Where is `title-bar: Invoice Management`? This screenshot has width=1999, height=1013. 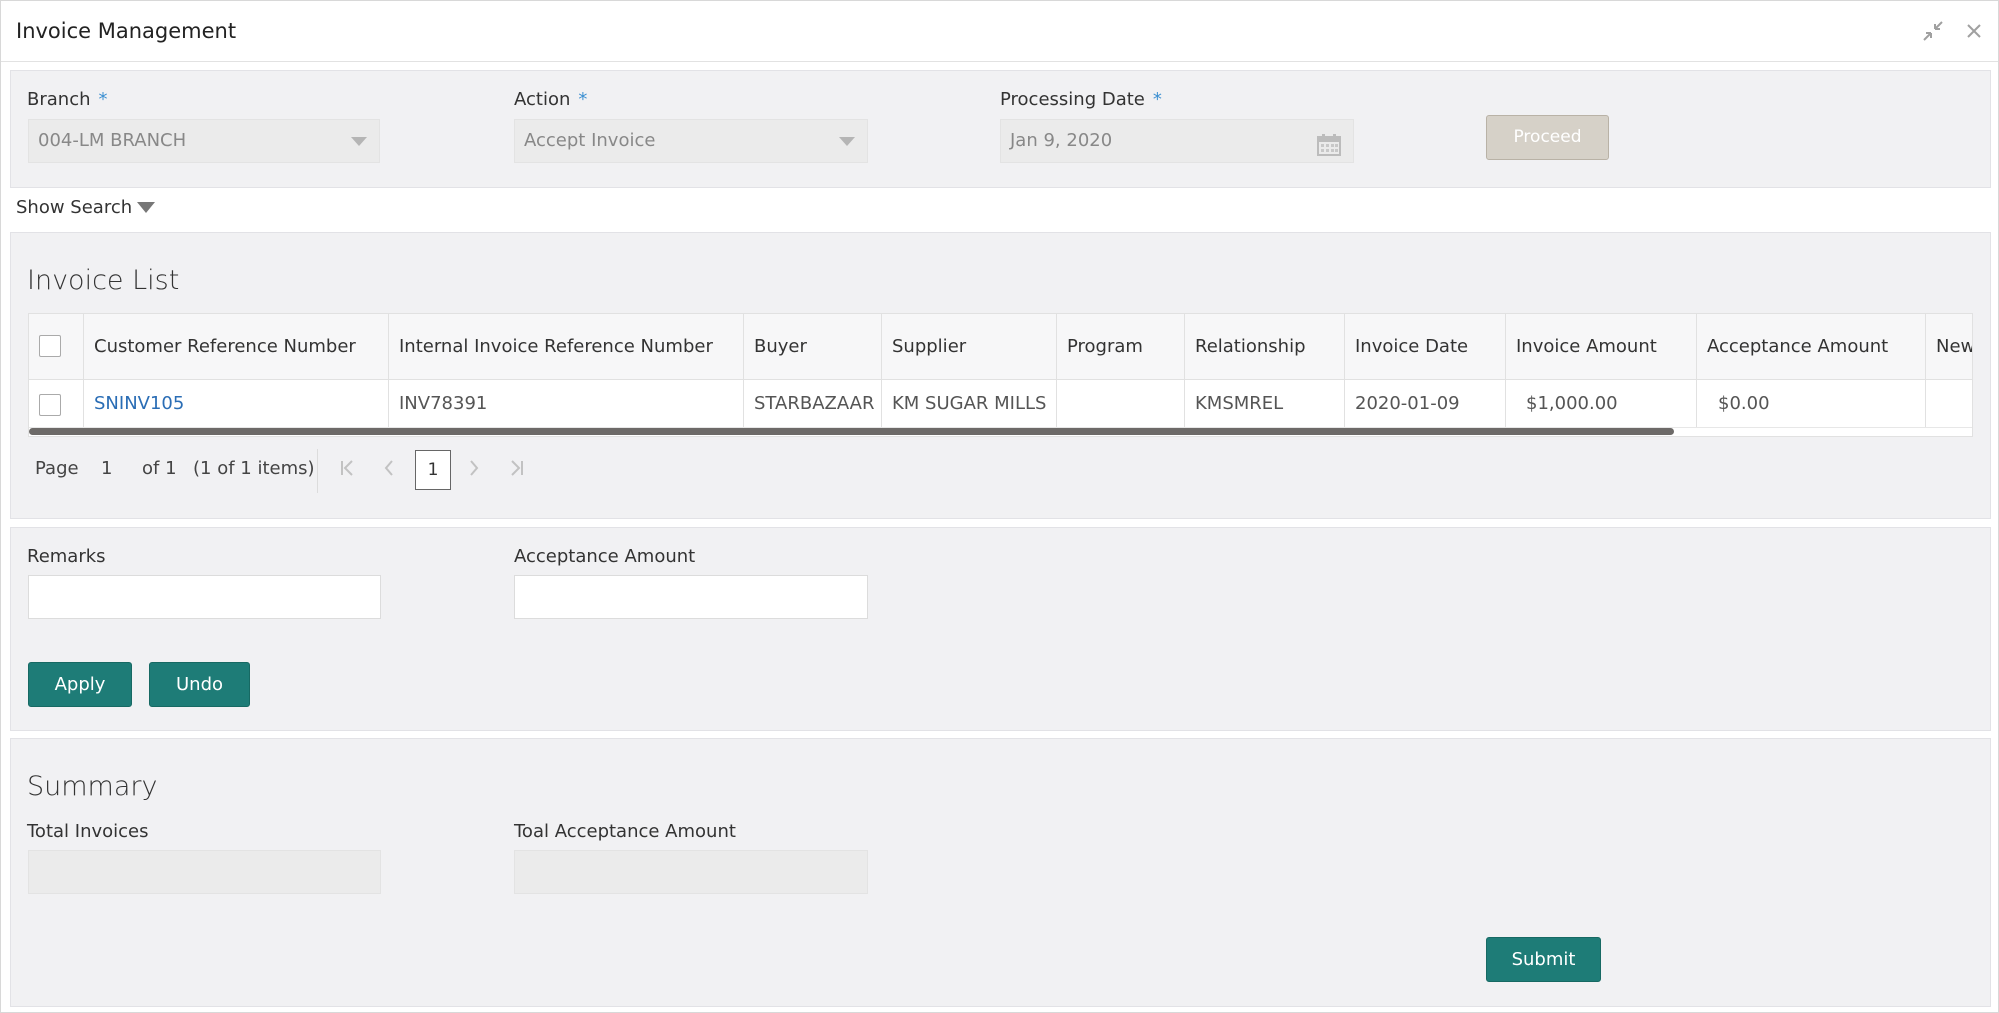 title-bar: Invoice Management is located at coordinates (999, 31).